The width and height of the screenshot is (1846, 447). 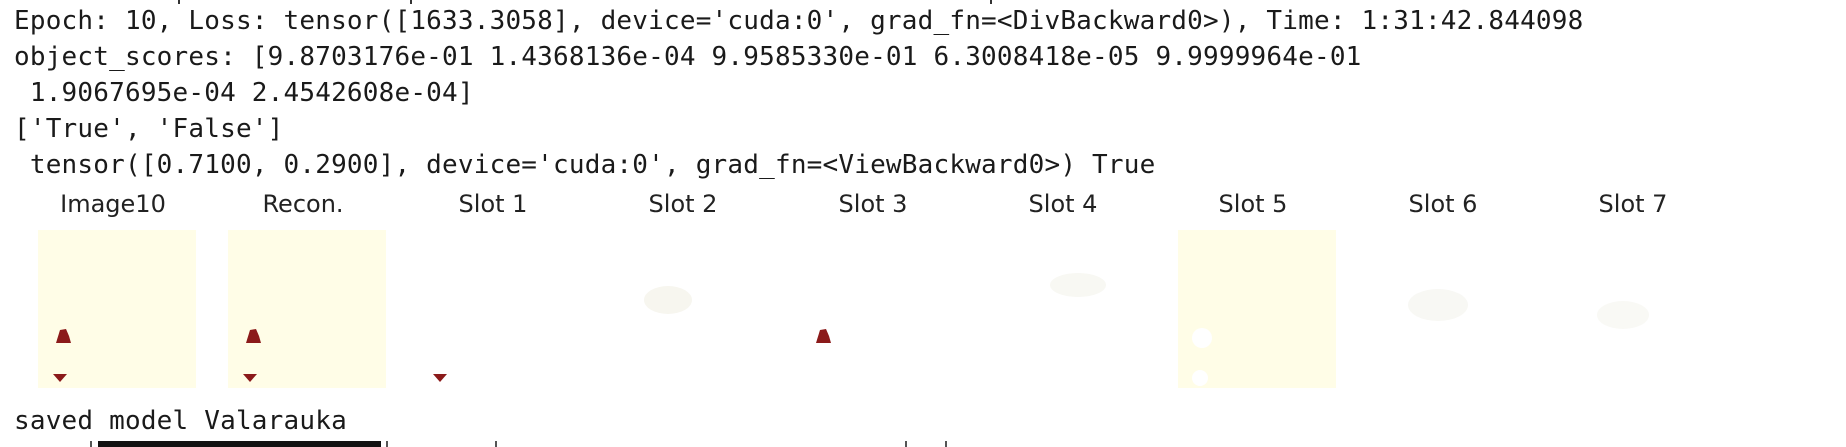 What do you see at coordinates (873, 204) in the screenshot?
I see `panel-title: Slot 3` at bounding box center [873, 204].